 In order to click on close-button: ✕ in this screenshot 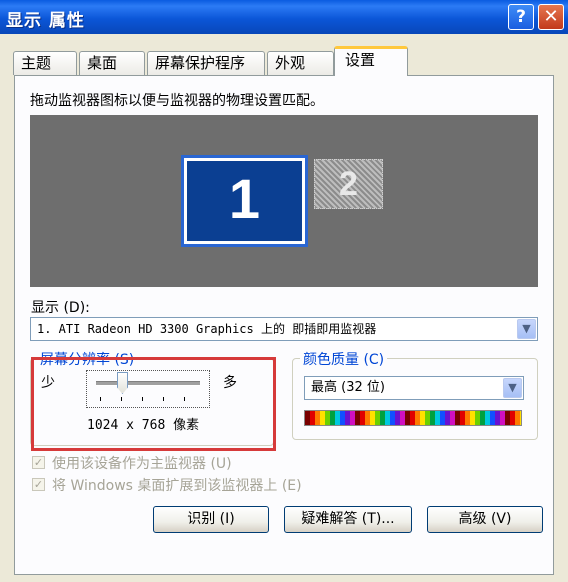, I will do `click(551, 17)`.